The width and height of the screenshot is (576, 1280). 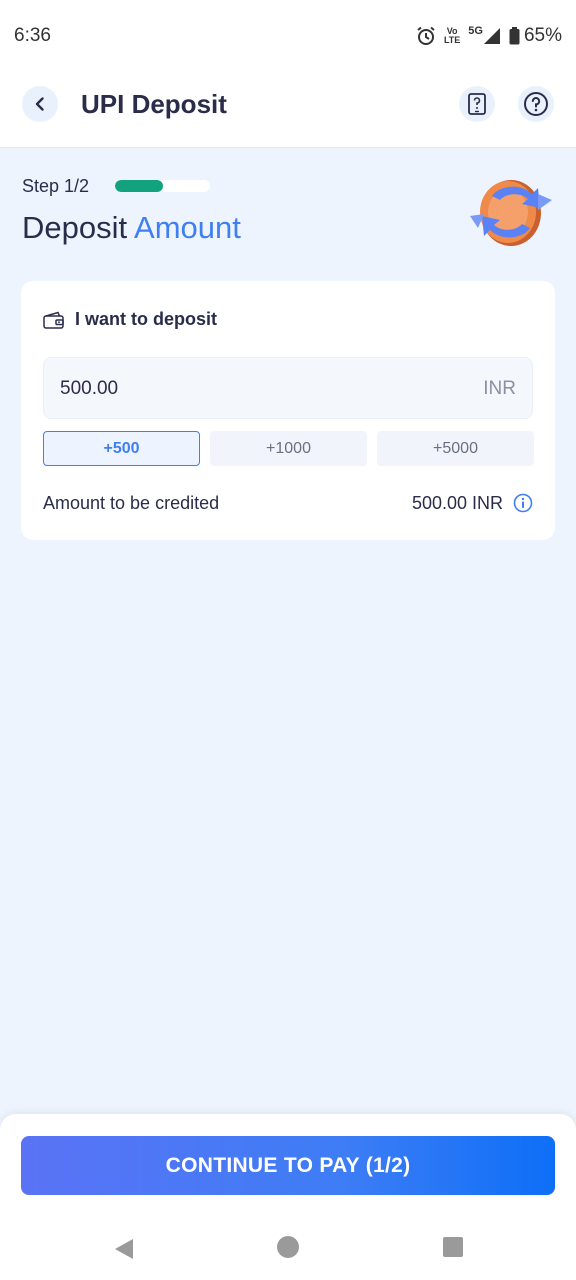 I want to click on quick-amount-500-button: +500, so click(x=121, y=448).